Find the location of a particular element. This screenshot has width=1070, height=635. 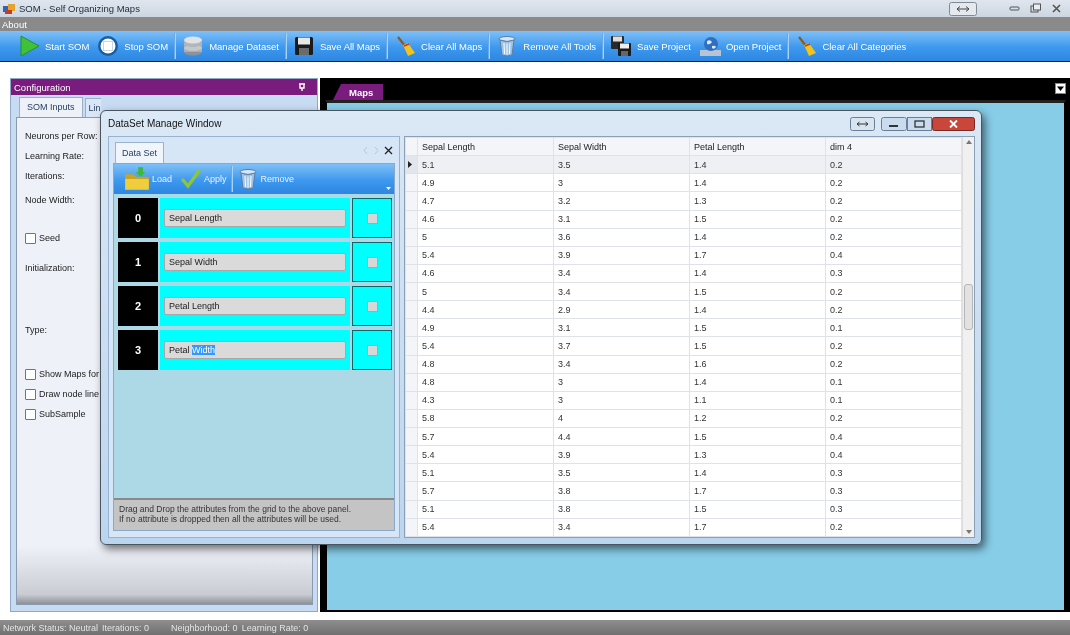

scroll-left-icon is located at coordinates (365, 150).